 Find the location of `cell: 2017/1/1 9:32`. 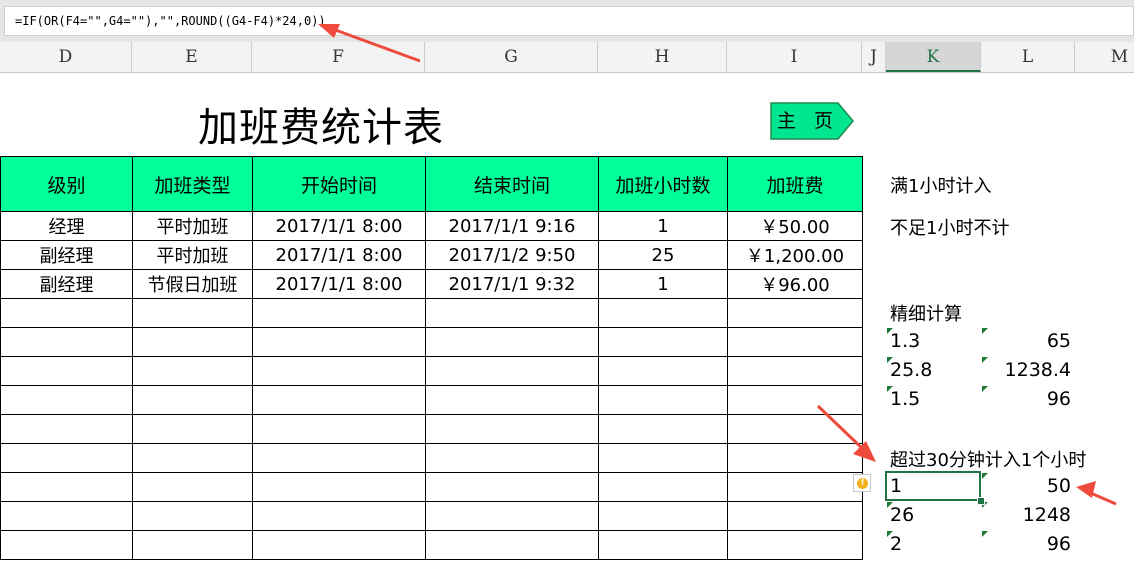

cell: 2017/1/1 9:32 is located at coordinates (512, 284).